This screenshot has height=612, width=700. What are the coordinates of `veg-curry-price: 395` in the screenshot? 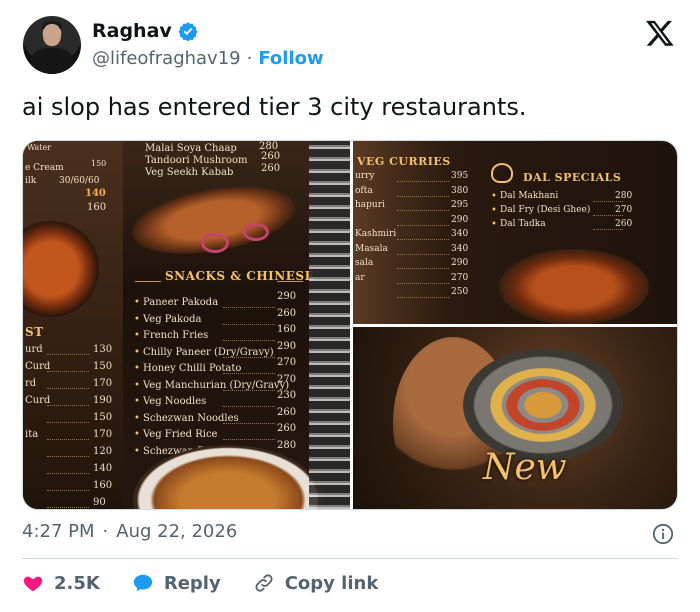 It's located at (460, 176).